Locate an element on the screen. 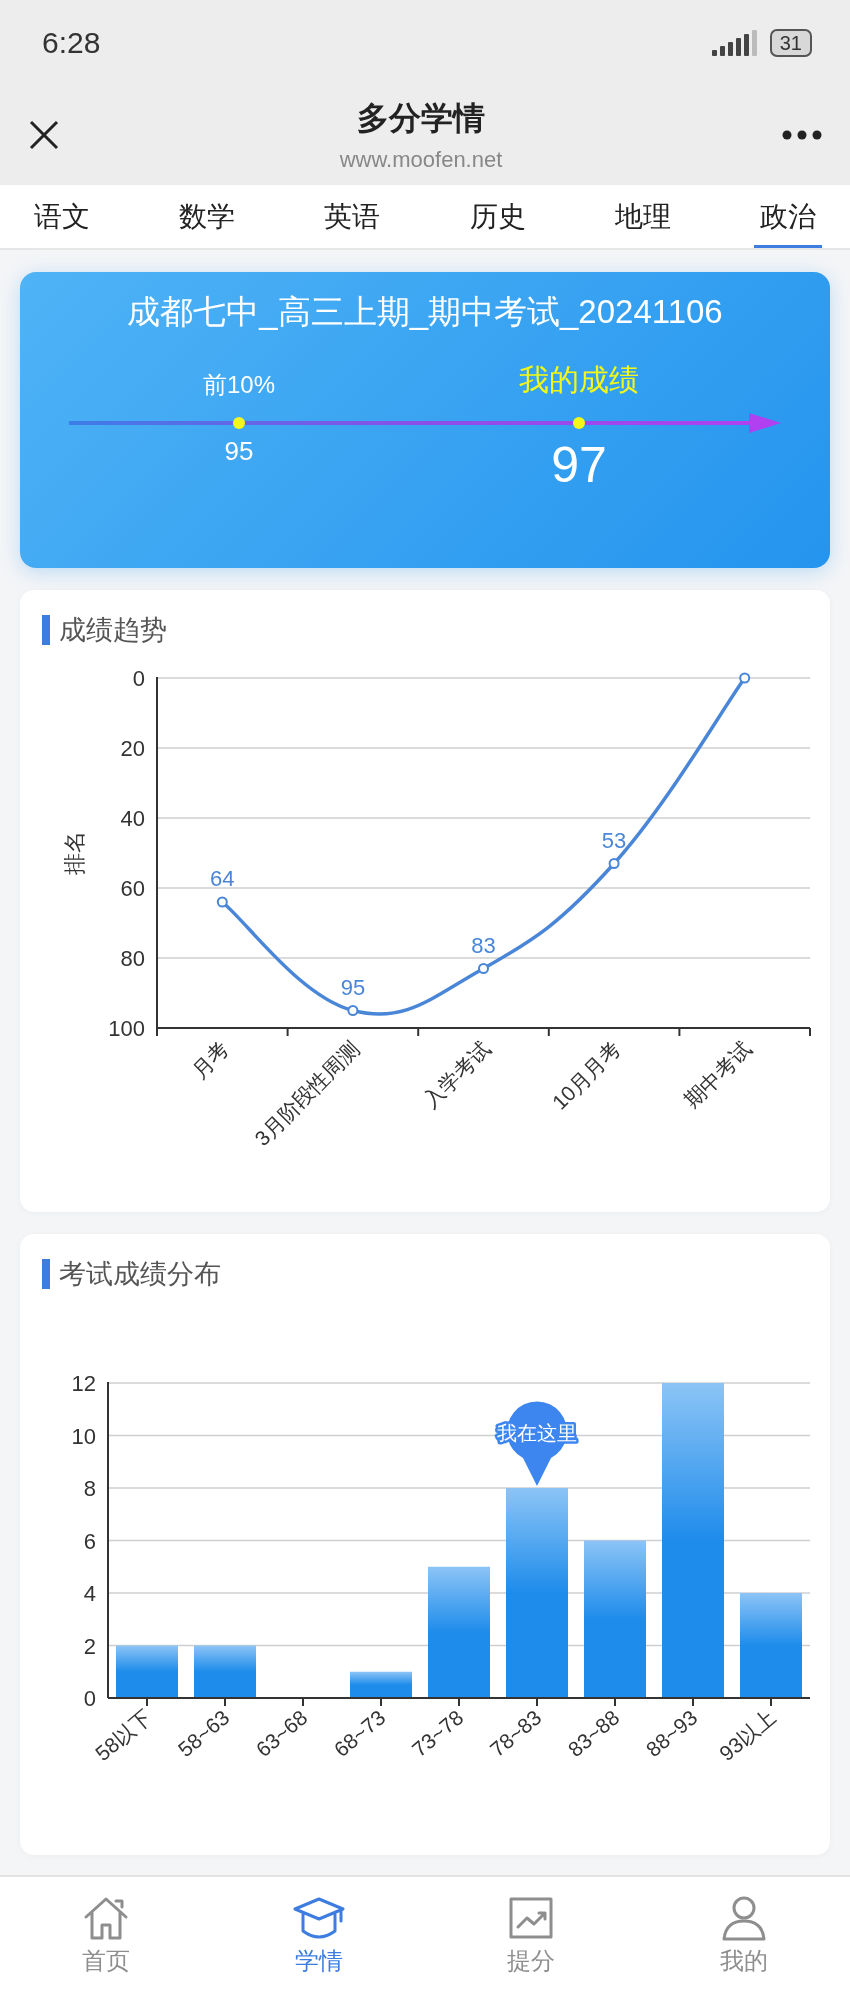  subject-tab: 政治 is located at coordinates (787, 216).